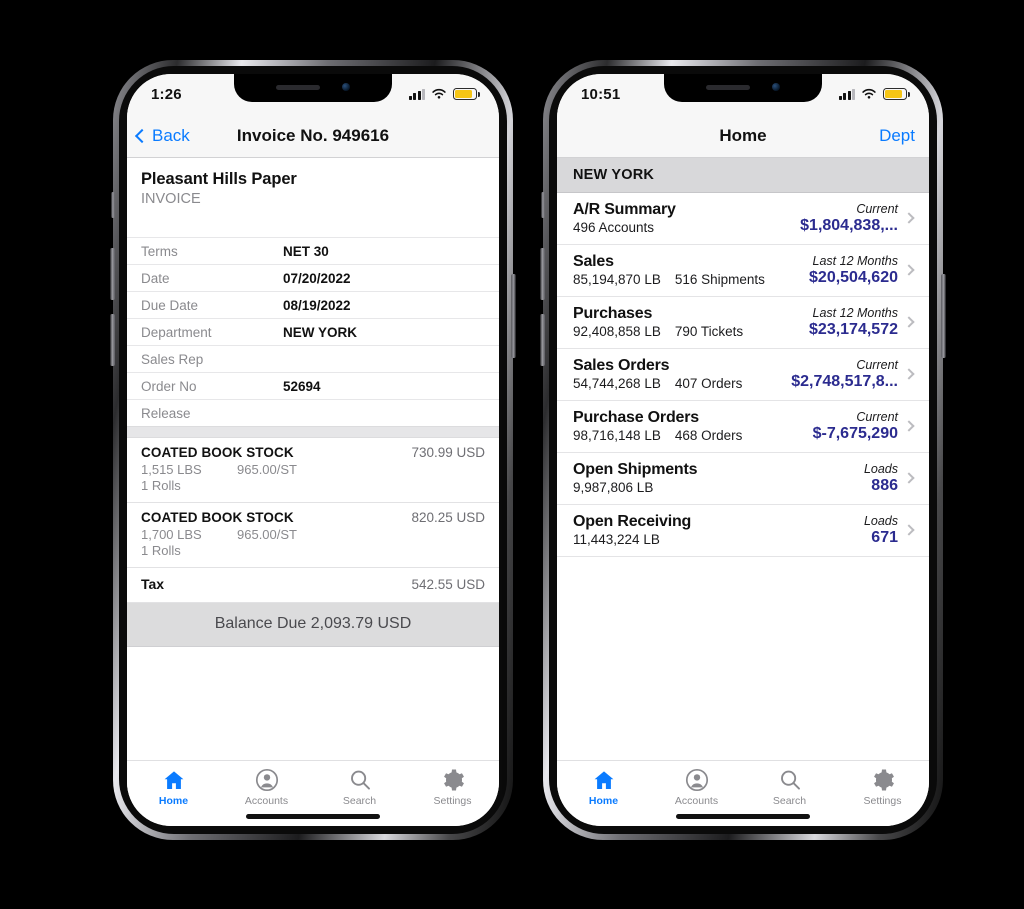  I want to click on invoice-field-row: Department NEW YORK, so click(313, 331).